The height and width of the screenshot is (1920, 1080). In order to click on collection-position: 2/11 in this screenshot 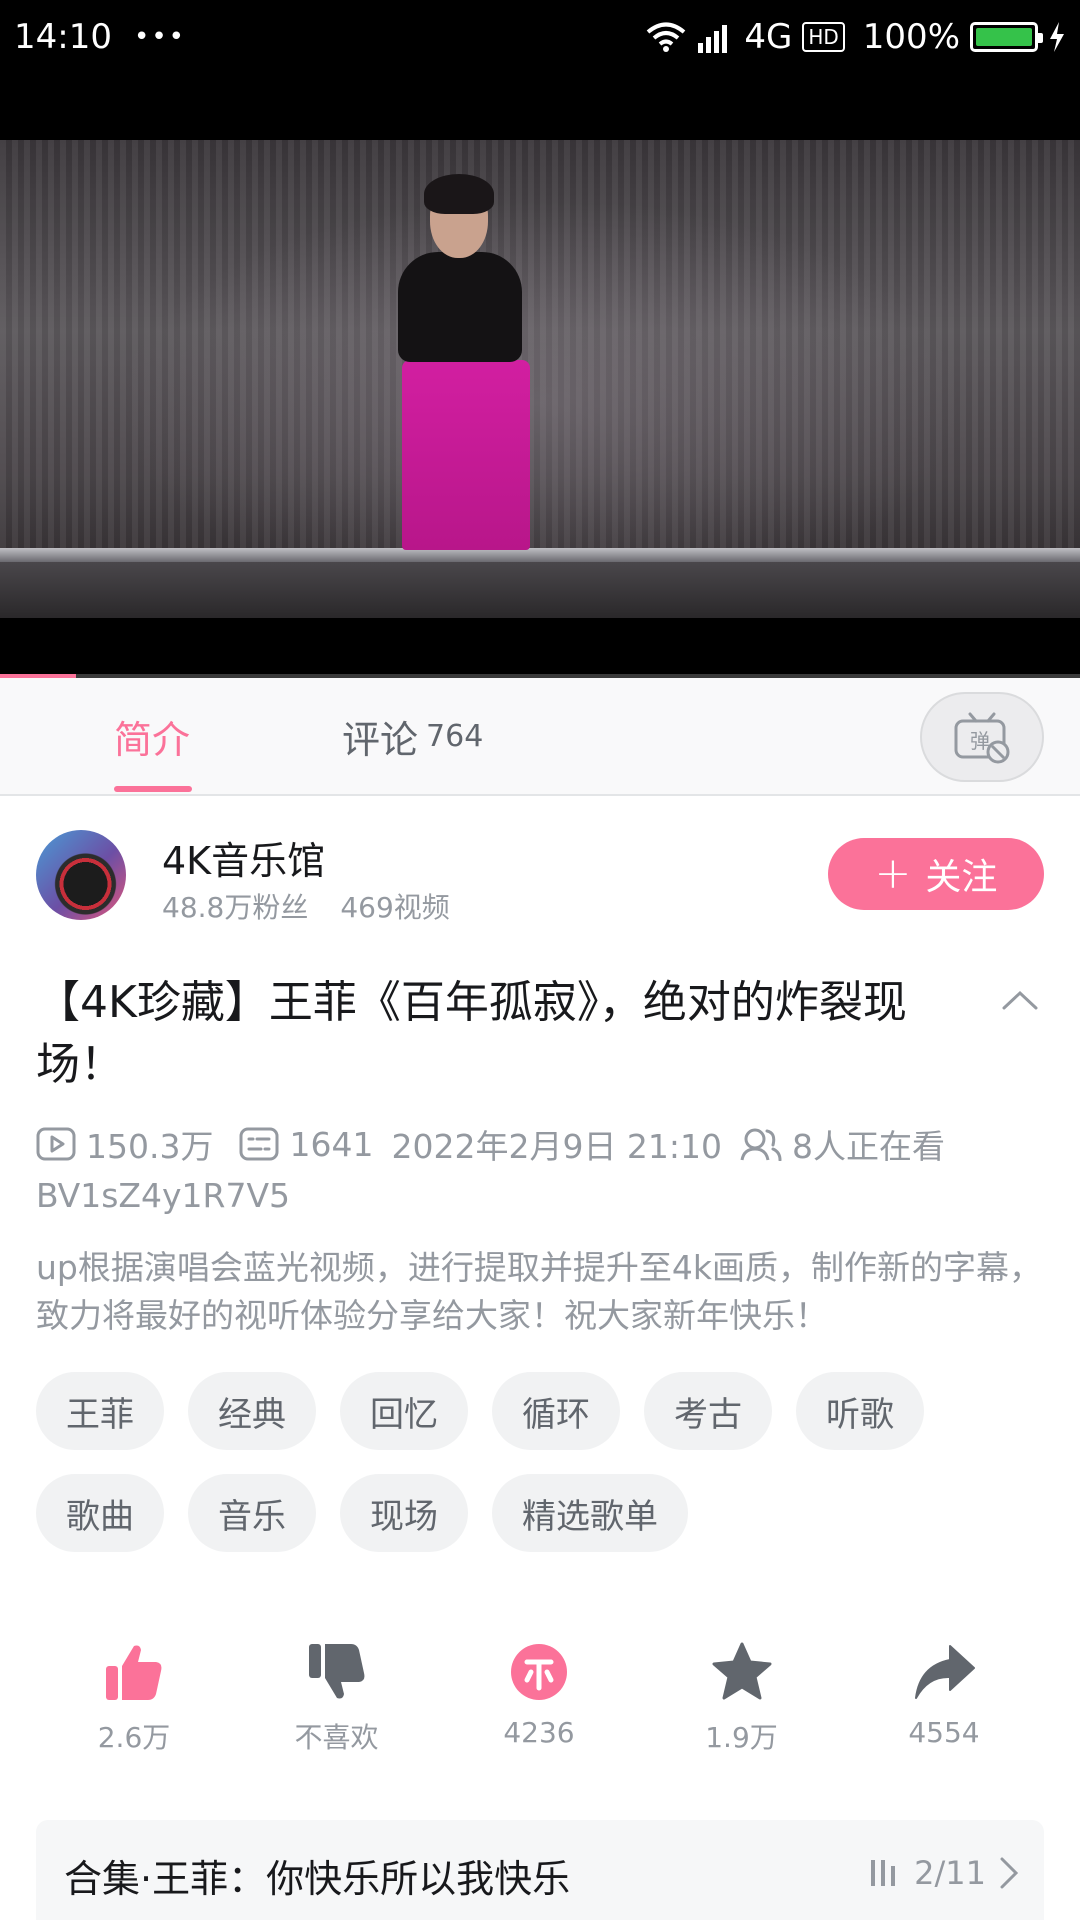, I will do `click(950, 1873)`.